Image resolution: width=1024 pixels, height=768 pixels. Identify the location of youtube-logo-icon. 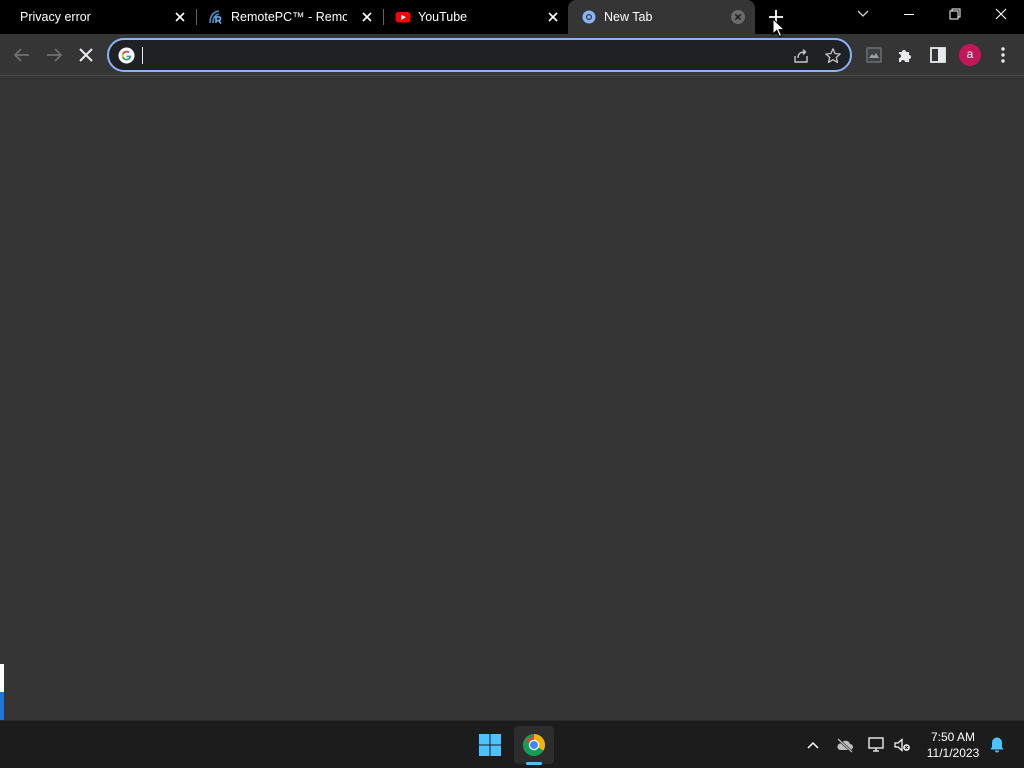
(403, 17).